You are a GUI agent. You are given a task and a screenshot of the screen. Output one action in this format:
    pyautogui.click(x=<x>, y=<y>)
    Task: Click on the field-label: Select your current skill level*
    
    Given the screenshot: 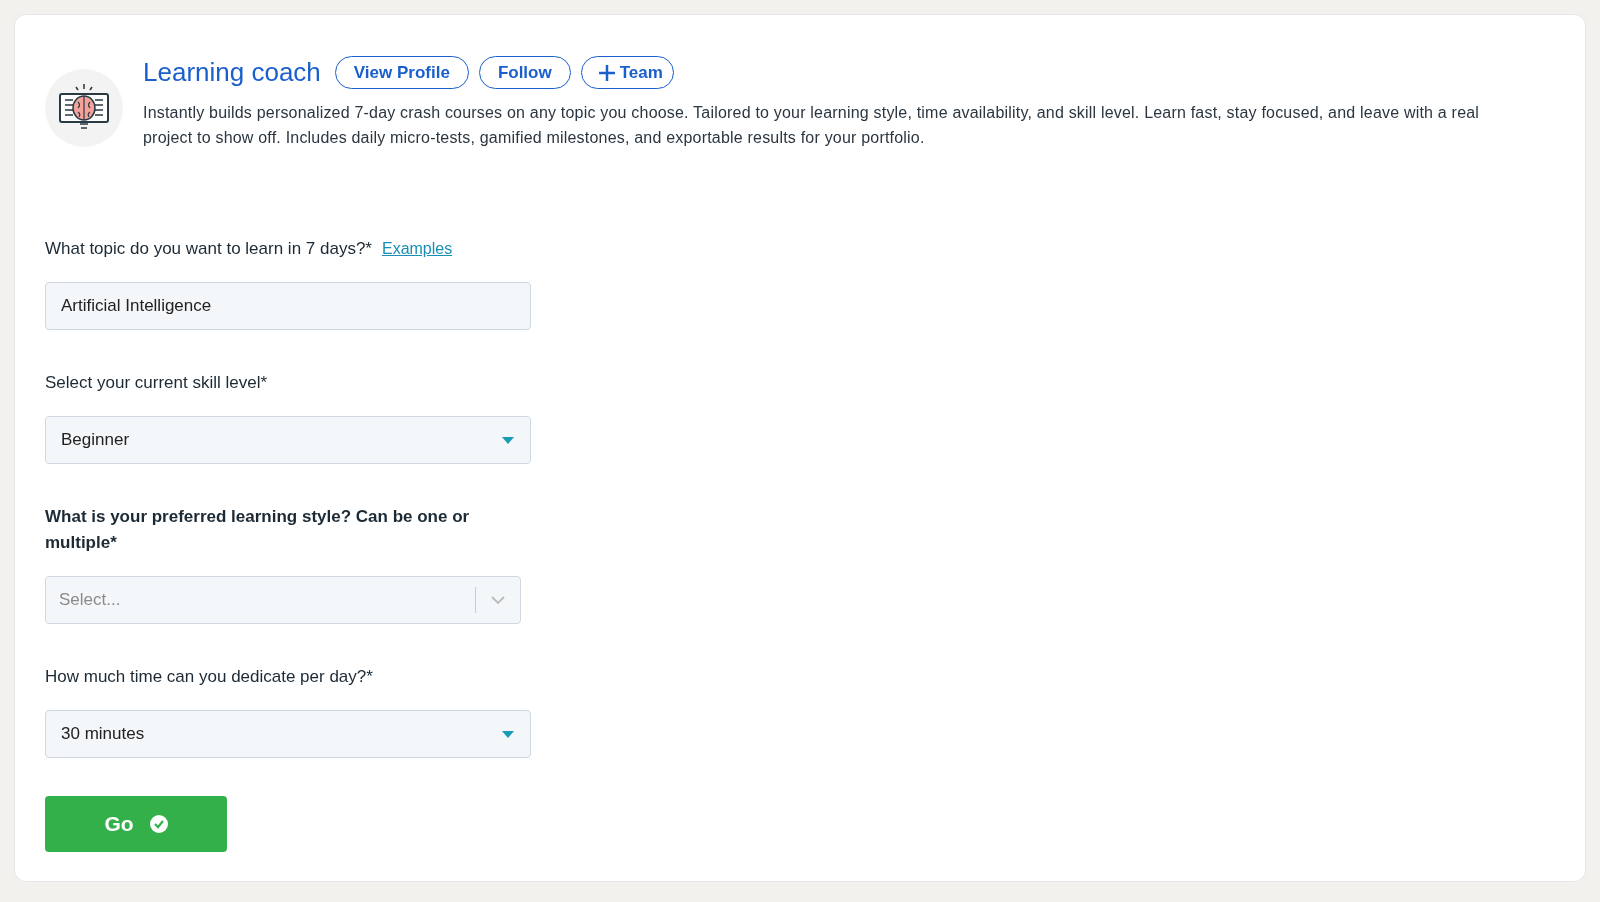 What is the action you would take?
    pyautogui.click(x=156, y=383)
    